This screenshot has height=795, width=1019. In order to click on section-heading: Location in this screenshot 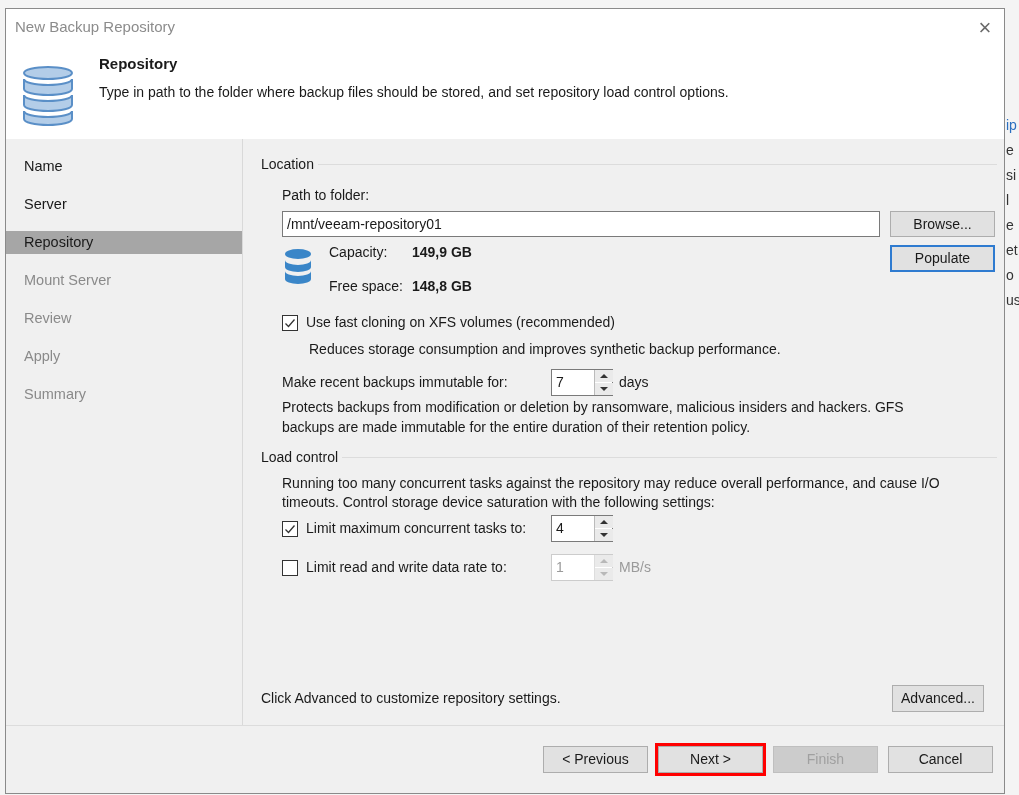, I will do `click(287, 164)`.